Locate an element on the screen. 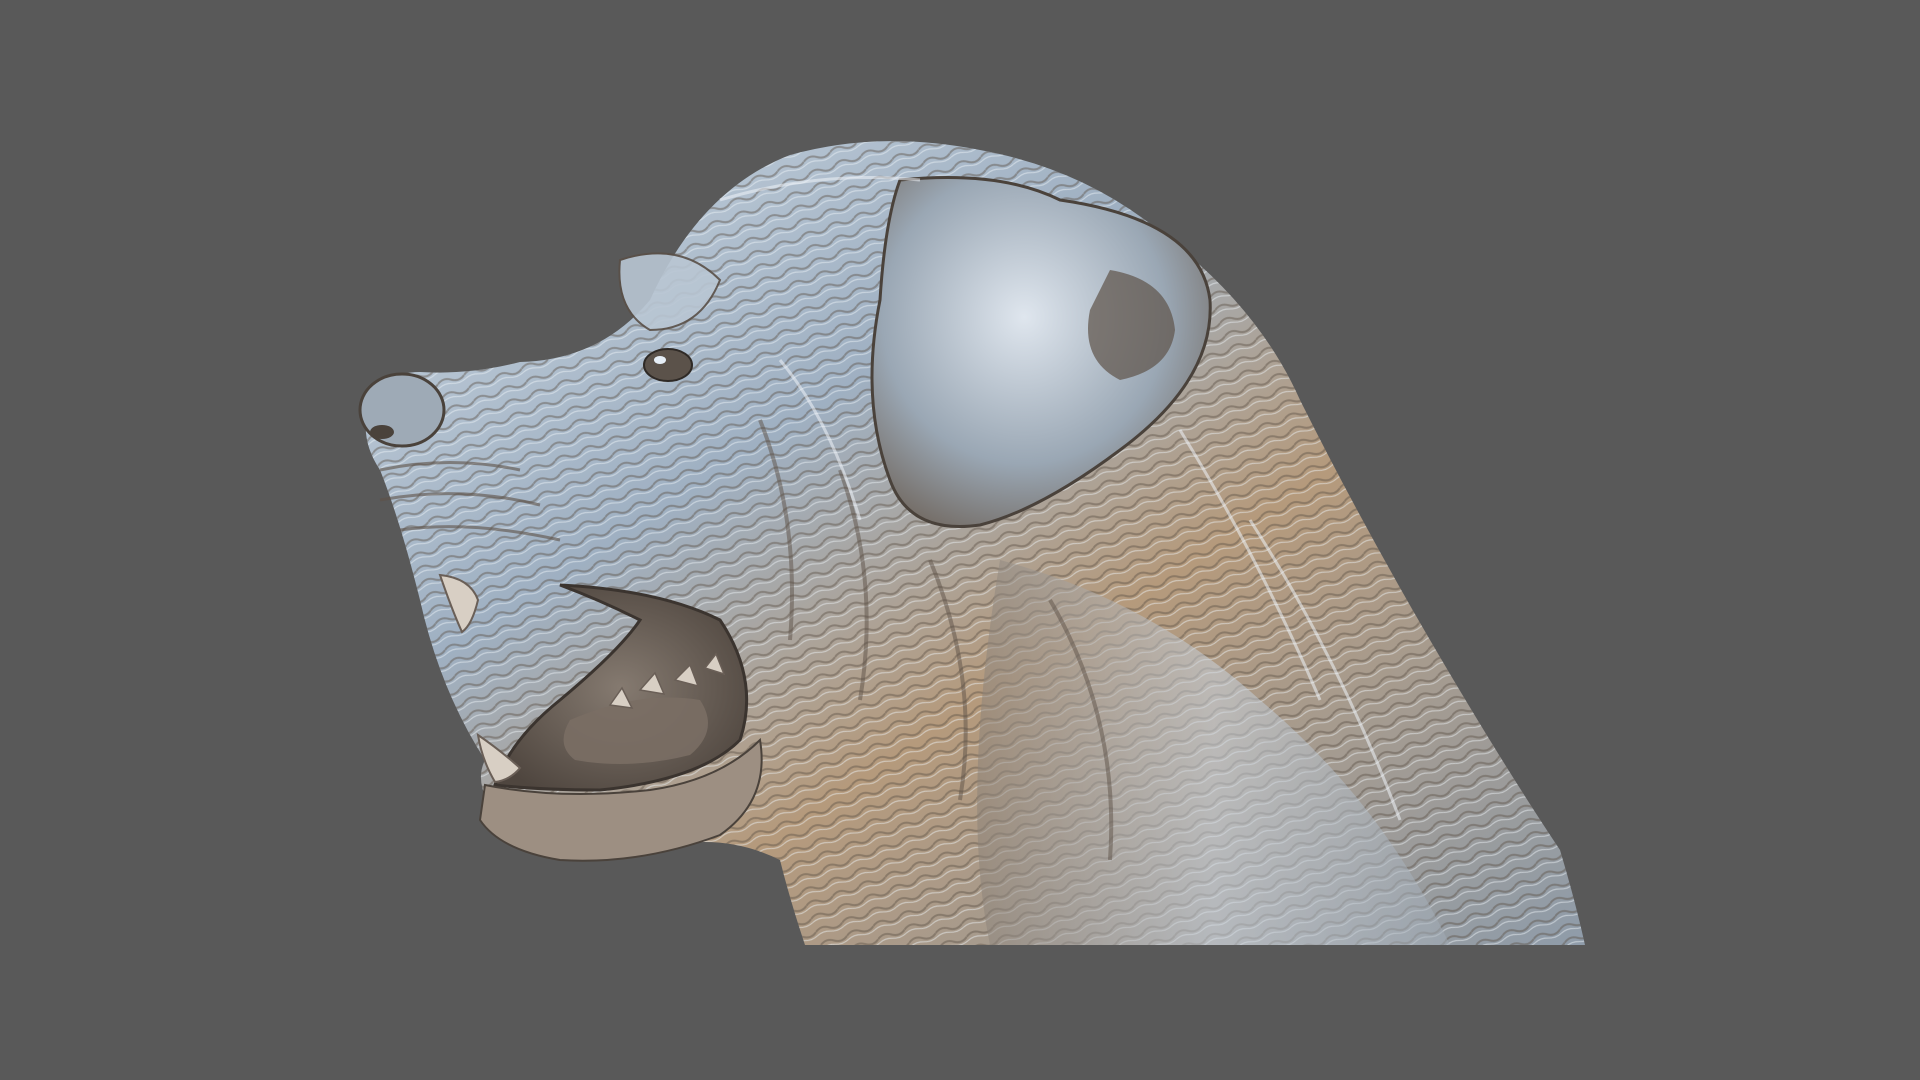  eye-highlight is located at coordinates (660, 360).